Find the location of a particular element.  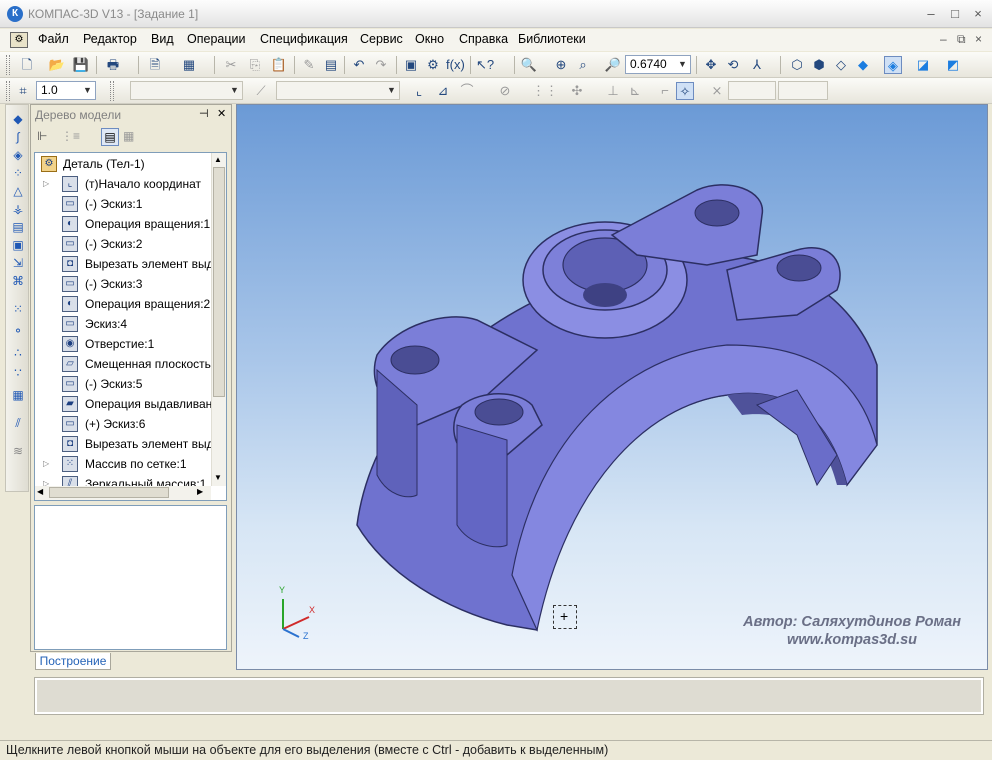

edit-details-icon: ◆ is located at coordinates (18, 119).